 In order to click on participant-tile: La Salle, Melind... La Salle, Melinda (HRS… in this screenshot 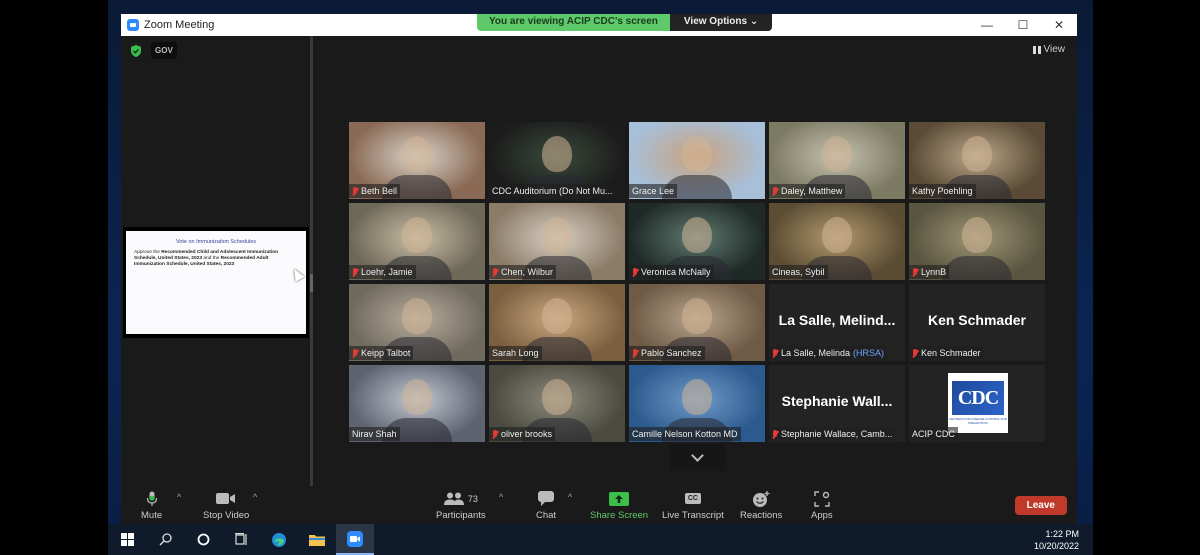, I will do `click(837, 322)`.